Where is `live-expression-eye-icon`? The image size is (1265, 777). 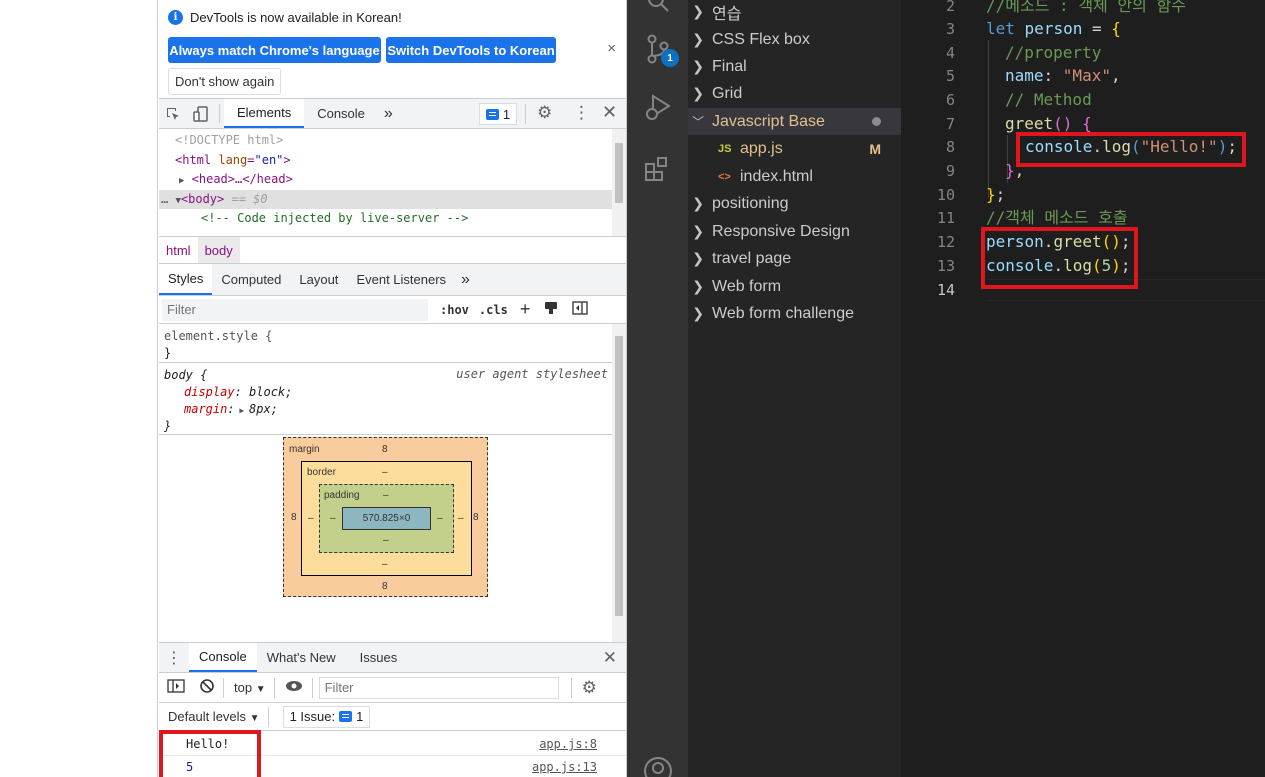
live-expression-eye-icon is located at coordinates (294, 687).